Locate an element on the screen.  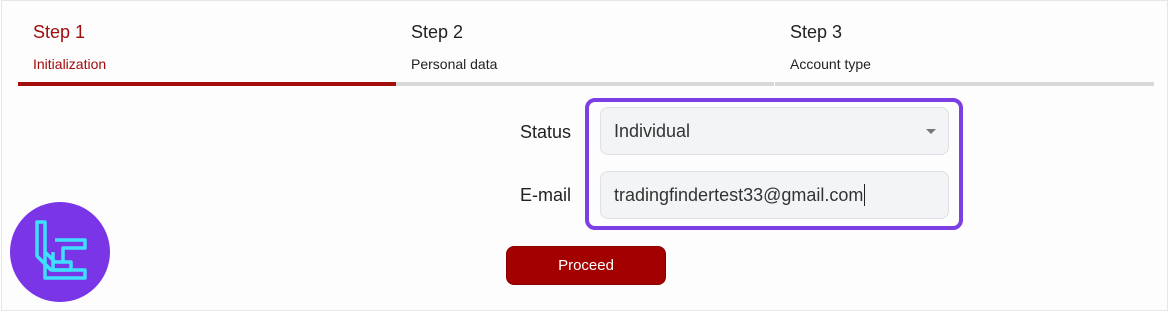
step-2-progress-bar is located at coordinates (585, 84).